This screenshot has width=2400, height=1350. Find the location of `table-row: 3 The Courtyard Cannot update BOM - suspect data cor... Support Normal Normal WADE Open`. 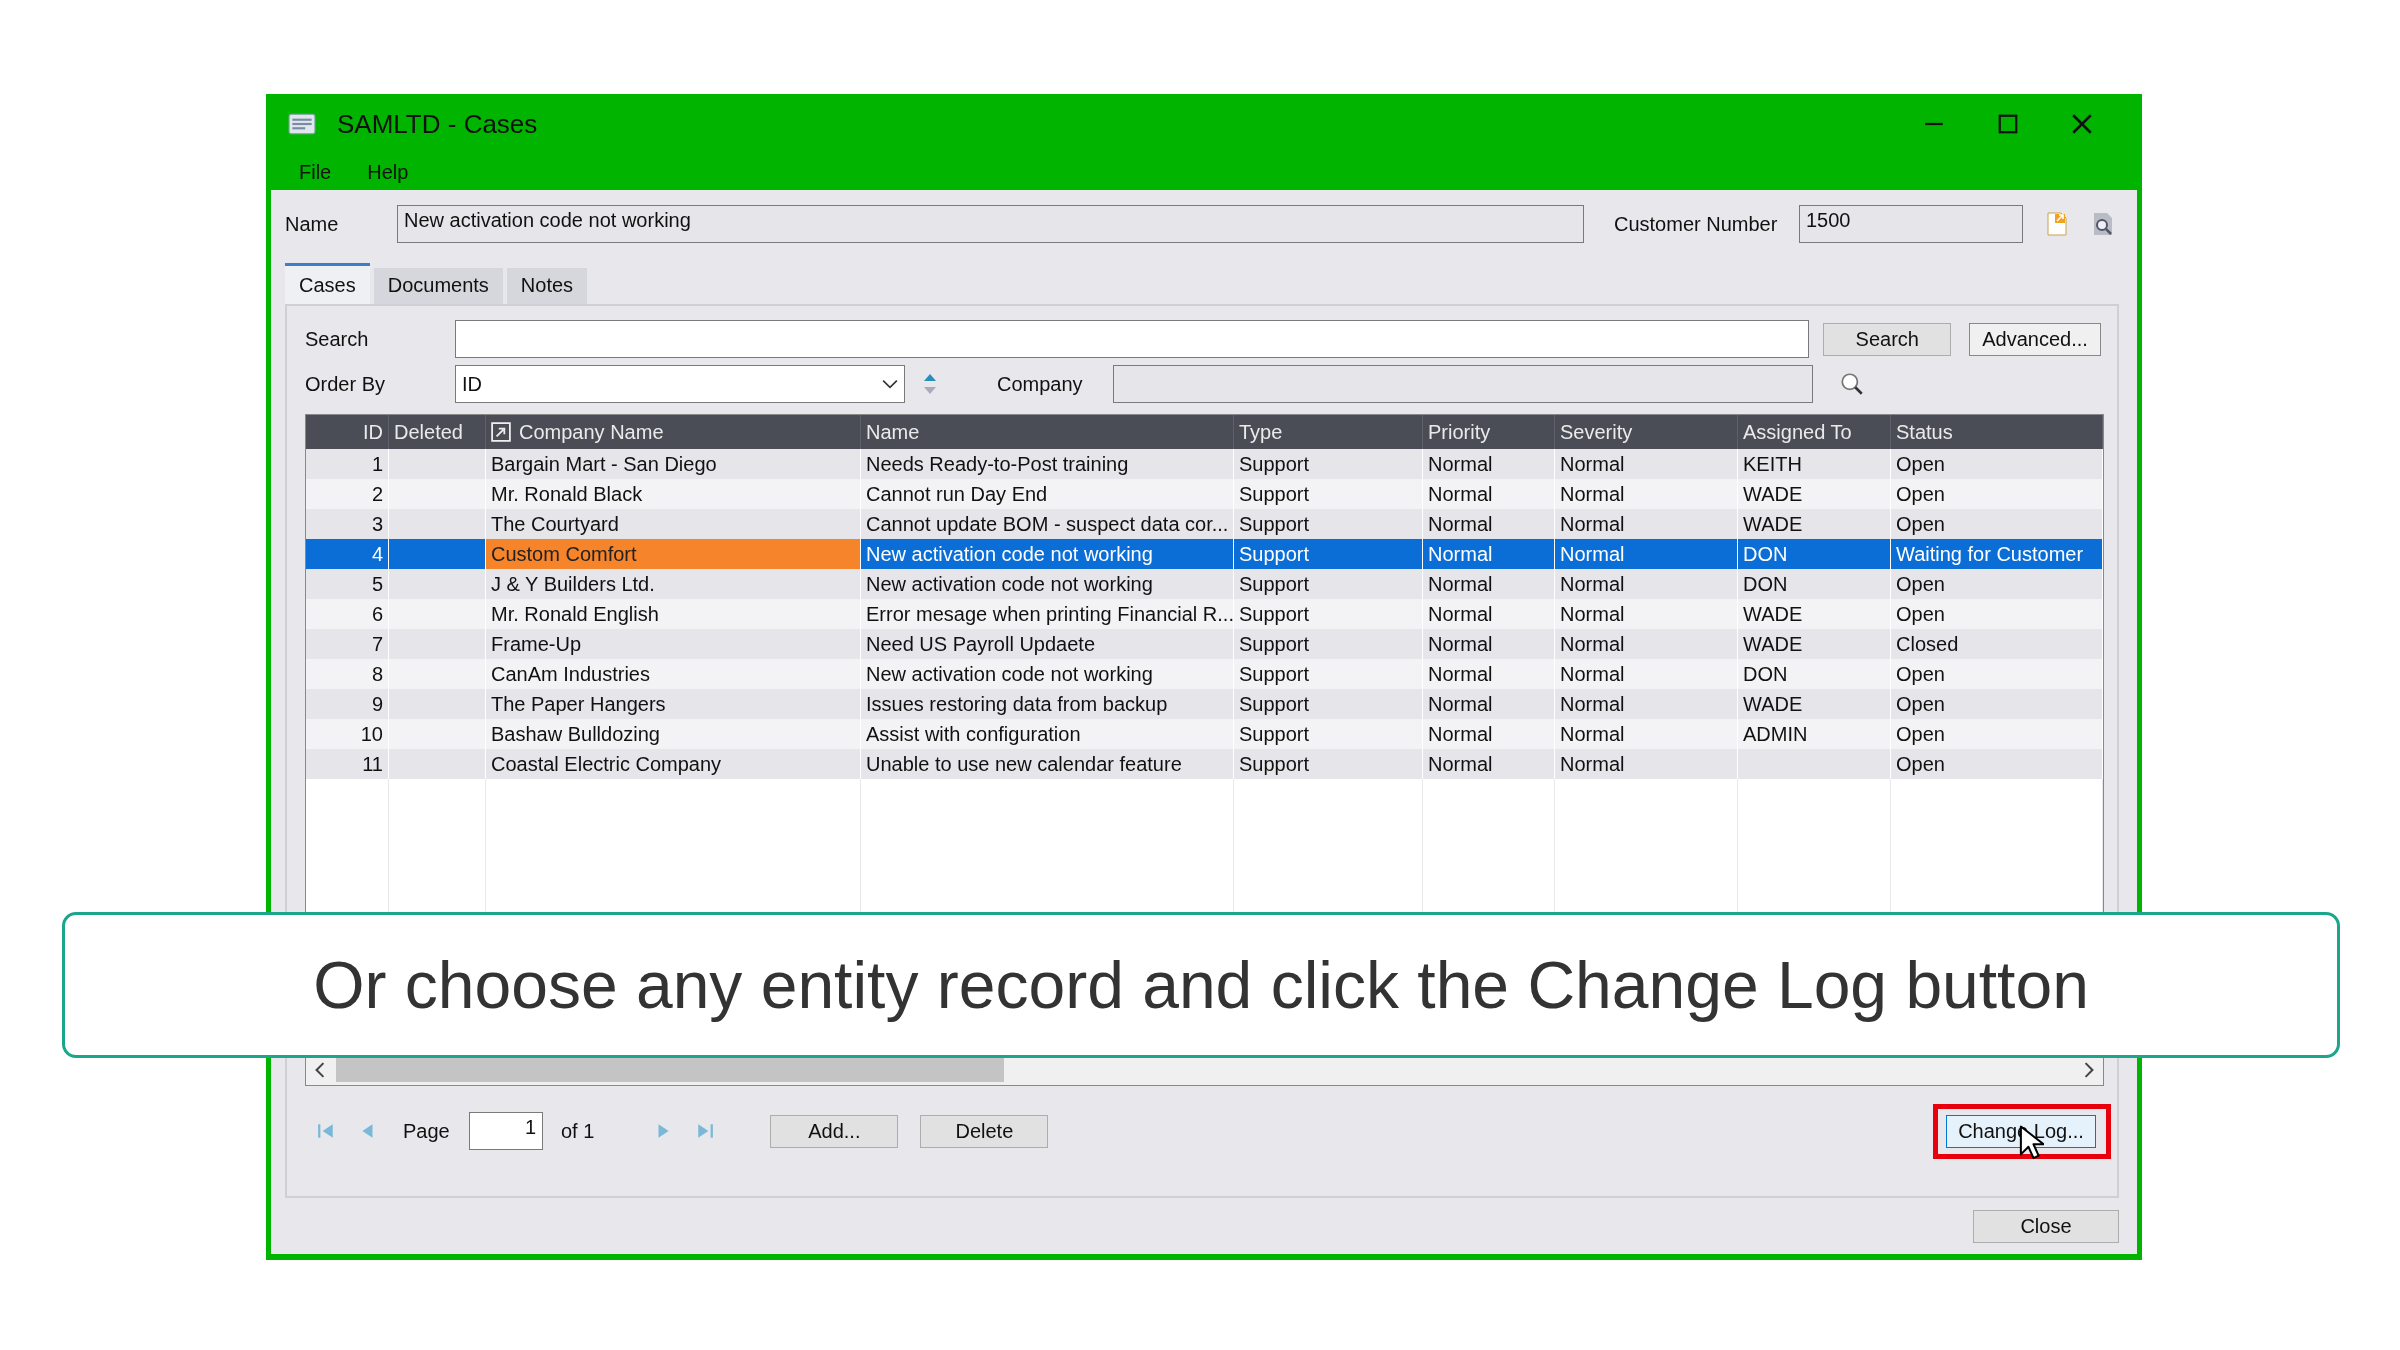

table-row: 3 The Courtyard Cannot update BOM - suspect data cor... Support Normal Normal WADE Open is located at coordinates (1204, 524).